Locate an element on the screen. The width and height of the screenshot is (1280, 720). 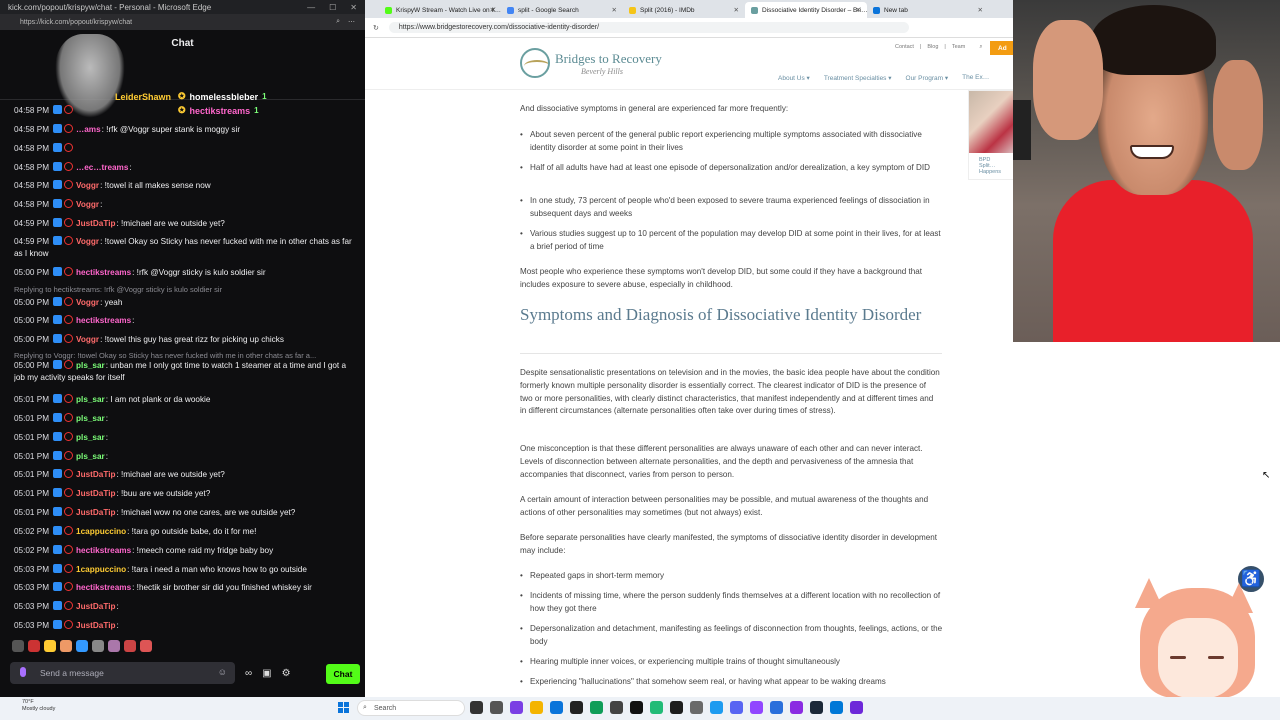
message-username: …ec…treams is located at coordinates (102, 167).